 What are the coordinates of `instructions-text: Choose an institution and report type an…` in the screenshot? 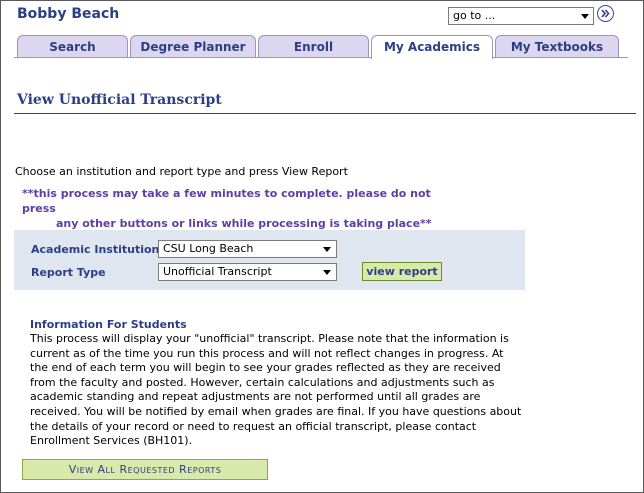 It's located at (181, 171).